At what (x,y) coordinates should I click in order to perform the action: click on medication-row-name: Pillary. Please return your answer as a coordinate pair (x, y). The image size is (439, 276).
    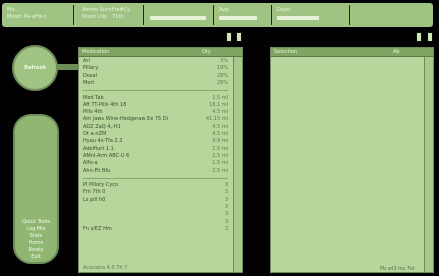
    Looking at the image, I should click on (91, 68).